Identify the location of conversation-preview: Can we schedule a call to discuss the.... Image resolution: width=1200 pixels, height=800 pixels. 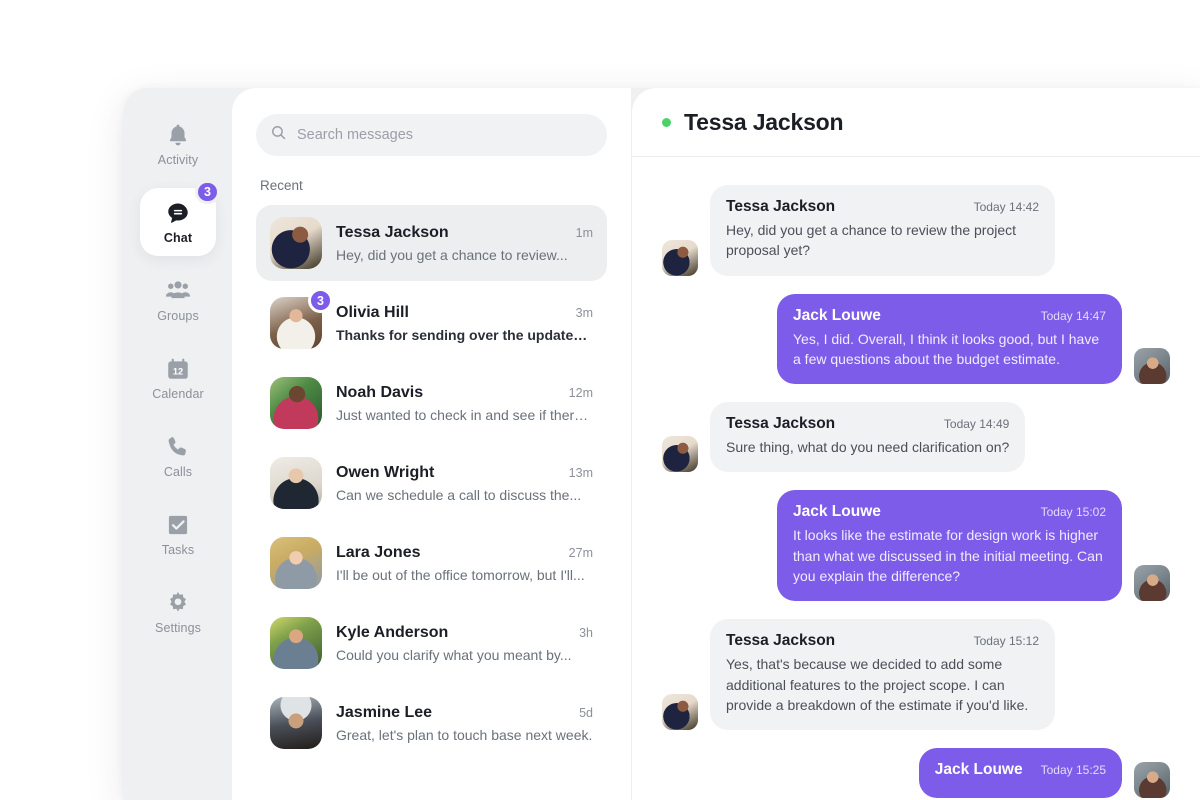
(459, 494).